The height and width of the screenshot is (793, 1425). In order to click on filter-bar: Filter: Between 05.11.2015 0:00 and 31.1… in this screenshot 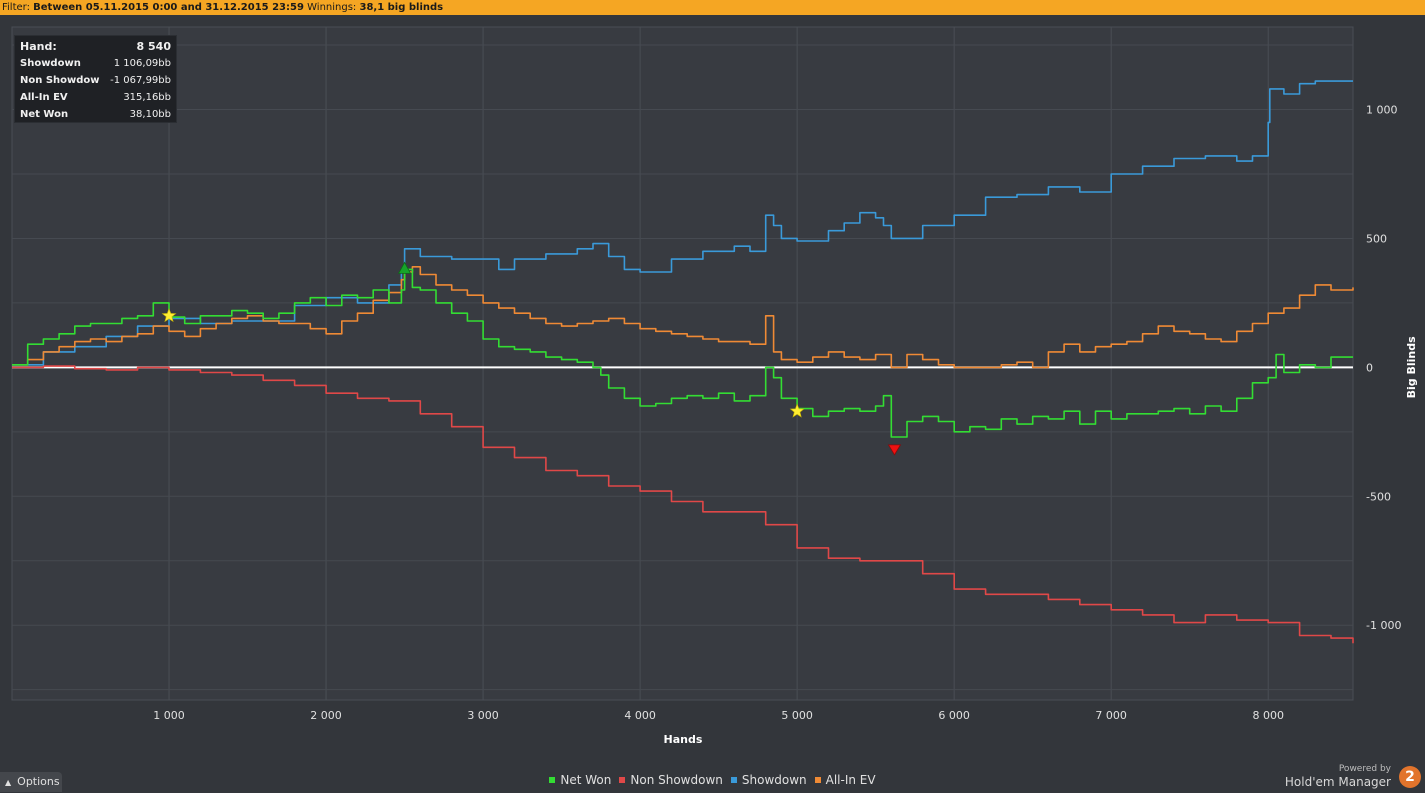, I will do `click(712, 7)`.